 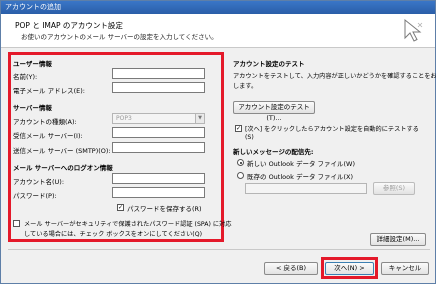 I want to click on test-description-line2: します。, so click(x=245, y=86).